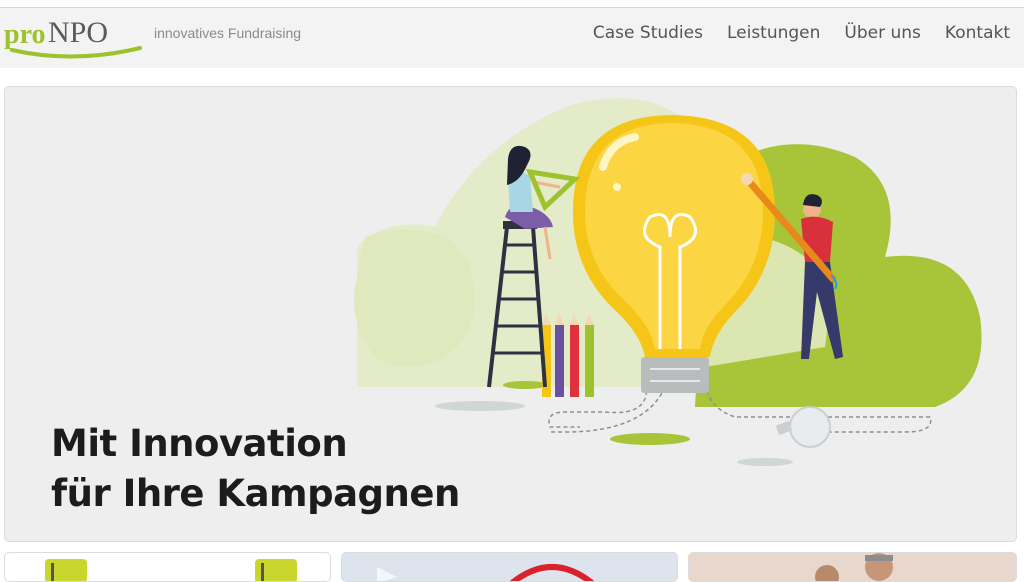  What do you see at coordinates (228, 33) in the screenshot?
I see `tagline: innovatives Fundraising` at bounding box center [228, 33].